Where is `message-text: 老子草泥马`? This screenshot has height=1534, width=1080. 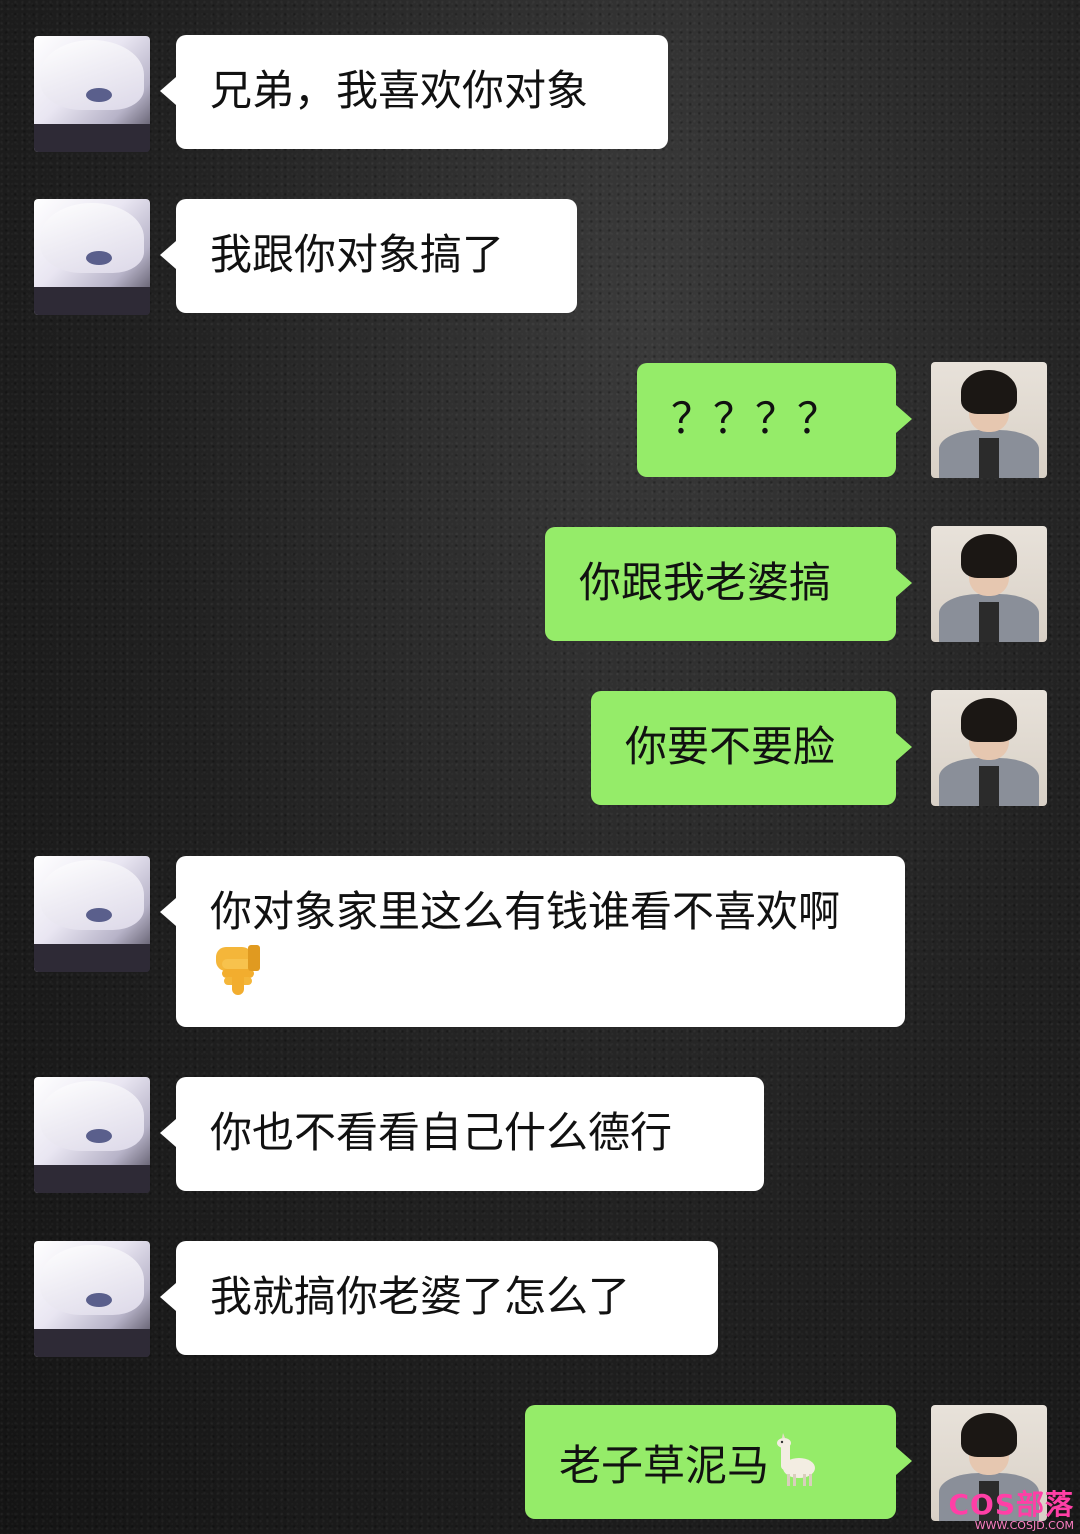 message-text: 老子草泥马 is located at coordinates (664, 1465).